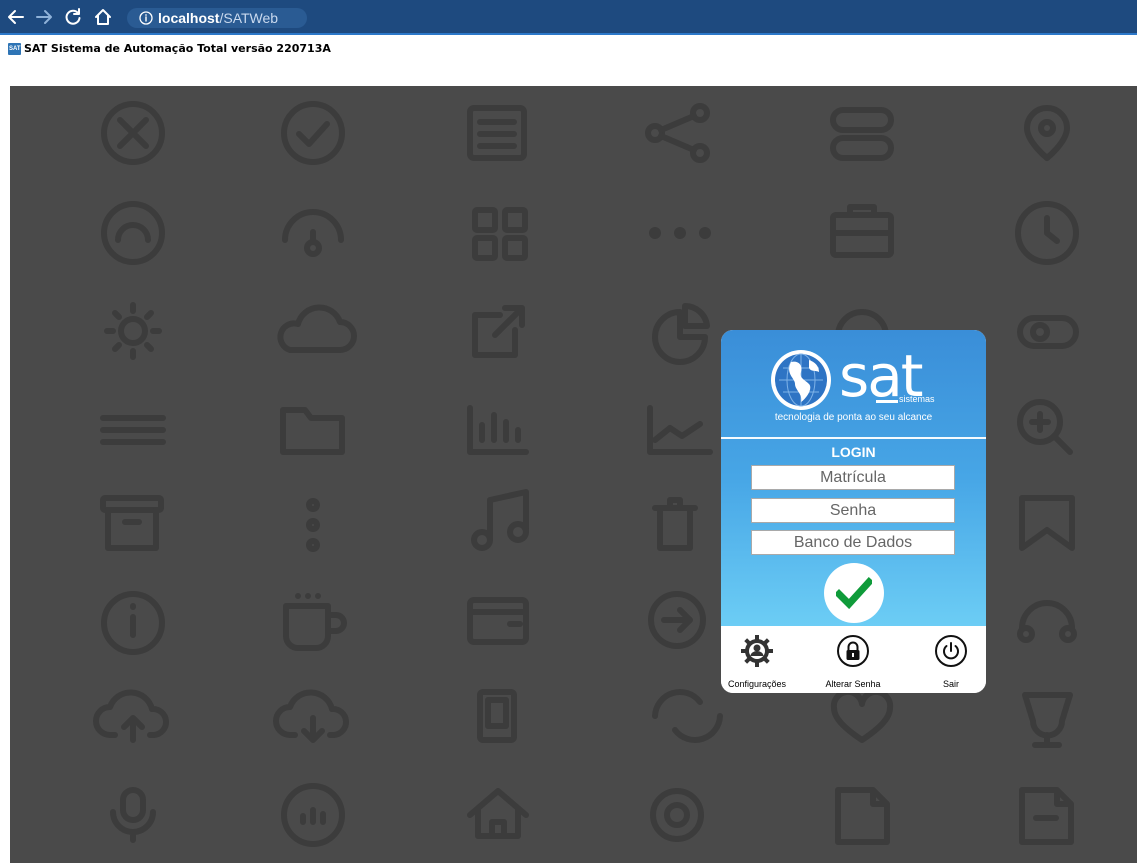 Image resolution: width=1137 pixels, height=863 pixels. I want to click on bg-sync-icon, so click(687, 716).